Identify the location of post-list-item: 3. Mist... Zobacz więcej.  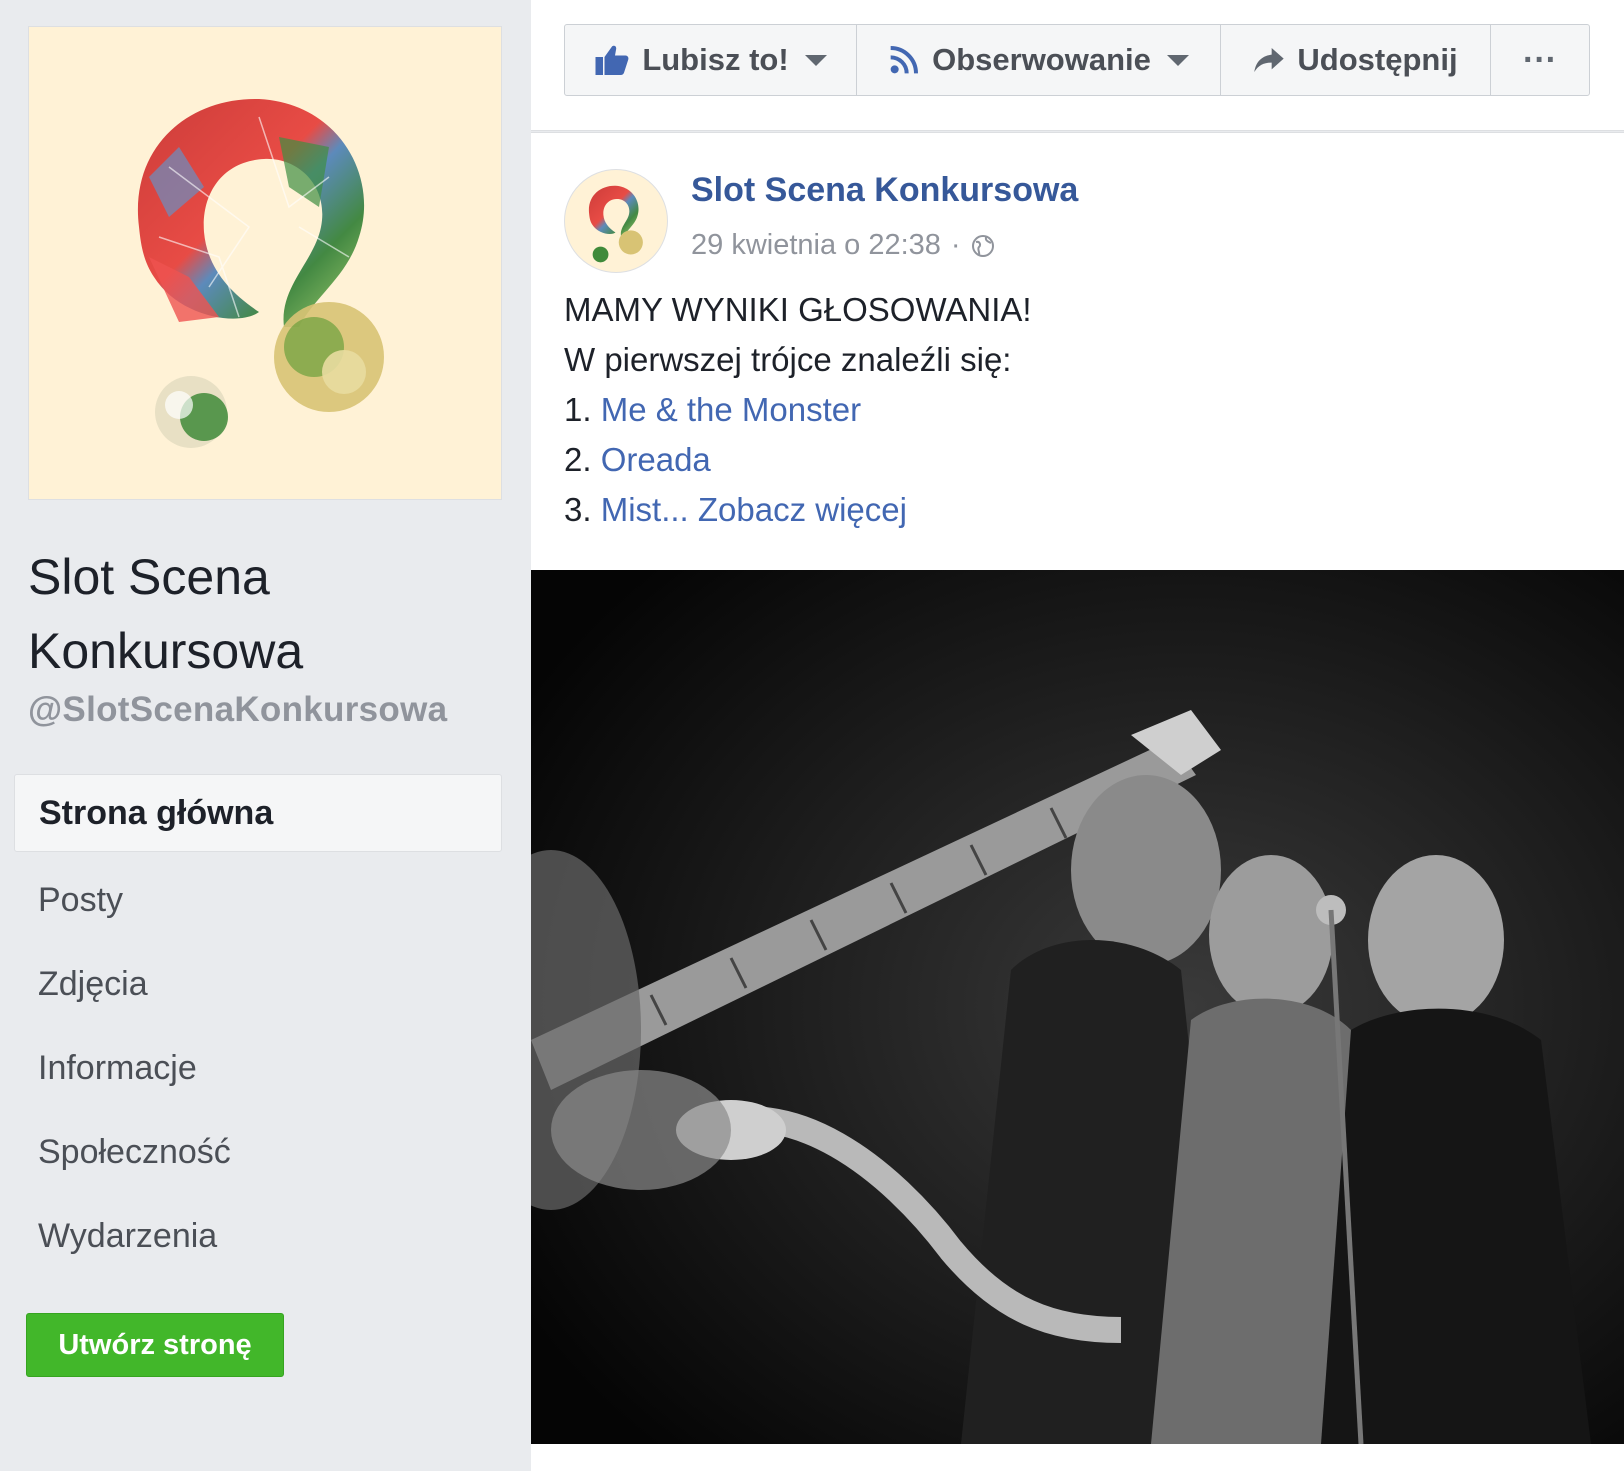
(798, 510).